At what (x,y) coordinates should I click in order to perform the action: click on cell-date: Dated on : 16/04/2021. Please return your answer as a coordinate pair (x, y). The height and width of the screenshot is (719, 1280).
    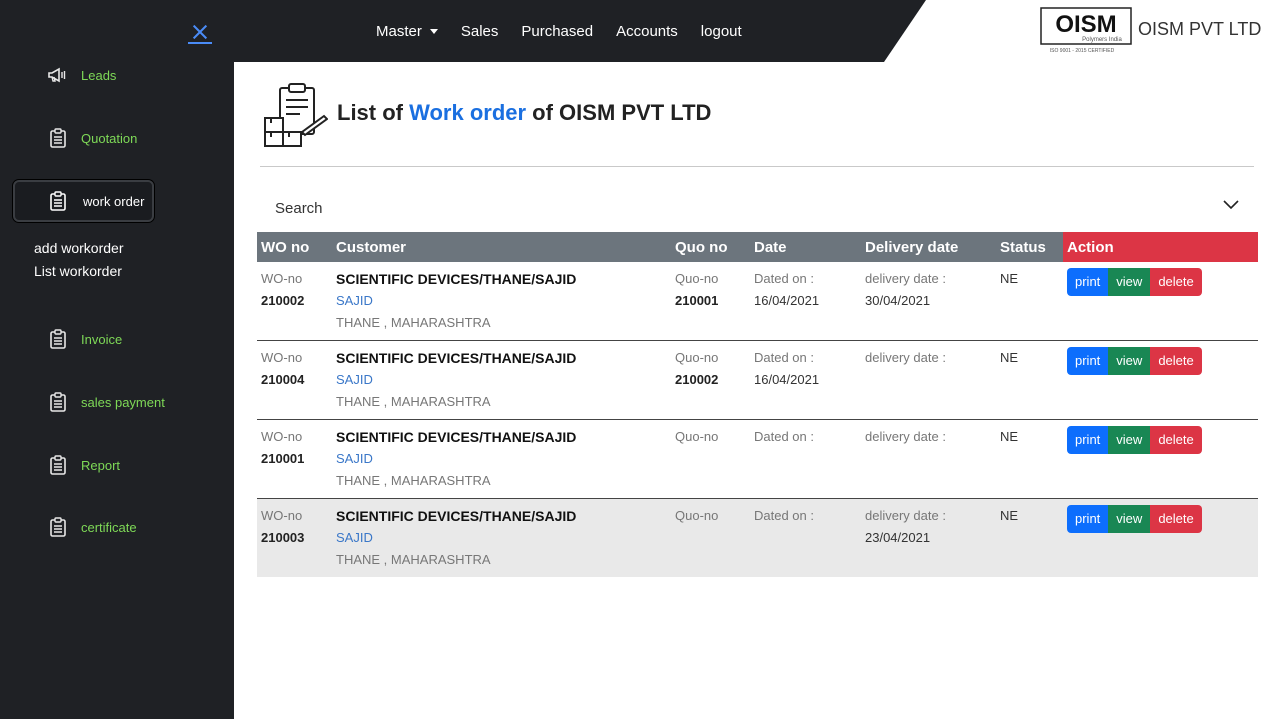
    Looking at the image, I should click on (805, 301).